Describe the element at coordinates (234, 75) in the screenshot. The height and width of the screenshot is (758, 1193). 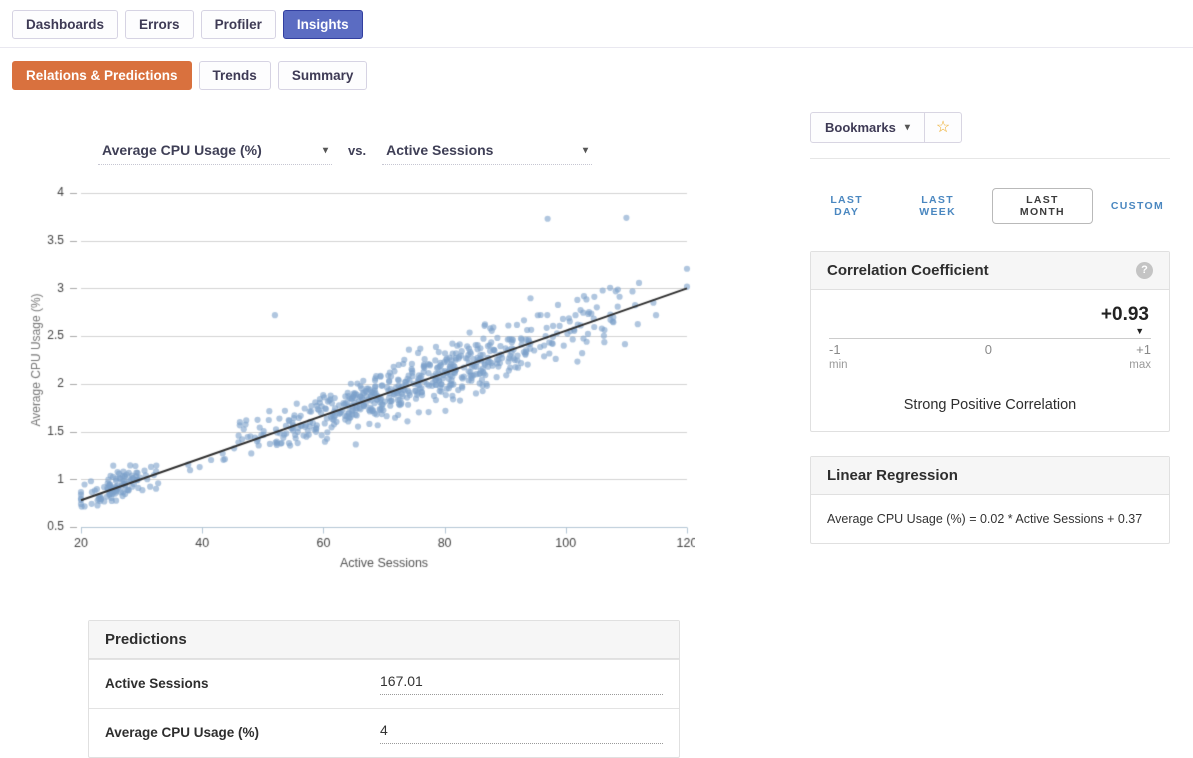
I see `tab-trends: Trends` at that location.